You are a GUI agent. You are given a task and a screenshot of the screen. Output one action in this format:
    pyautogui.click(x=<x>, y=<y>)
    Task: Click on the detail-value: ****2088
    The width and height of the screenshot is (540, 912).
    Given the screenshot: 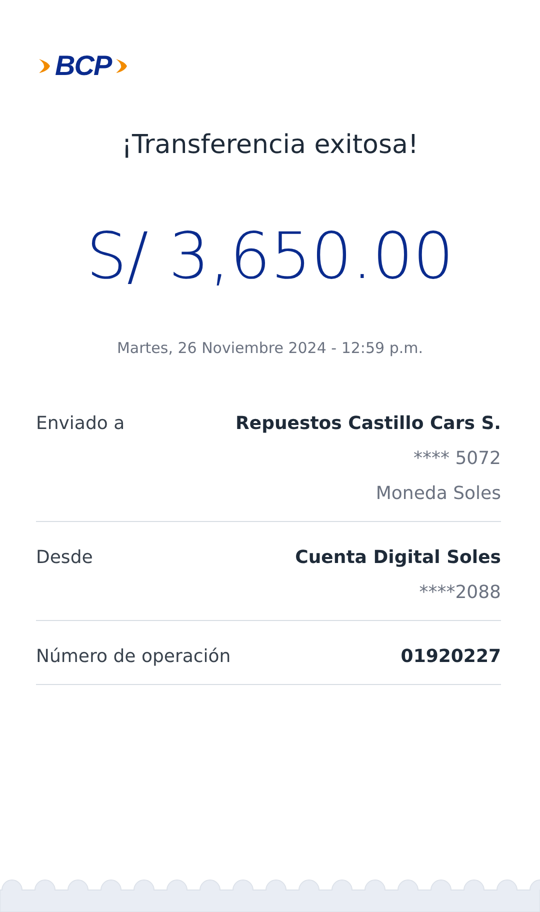 What is the action you would take?
    pyautogui.click(x=459, y=592)
    